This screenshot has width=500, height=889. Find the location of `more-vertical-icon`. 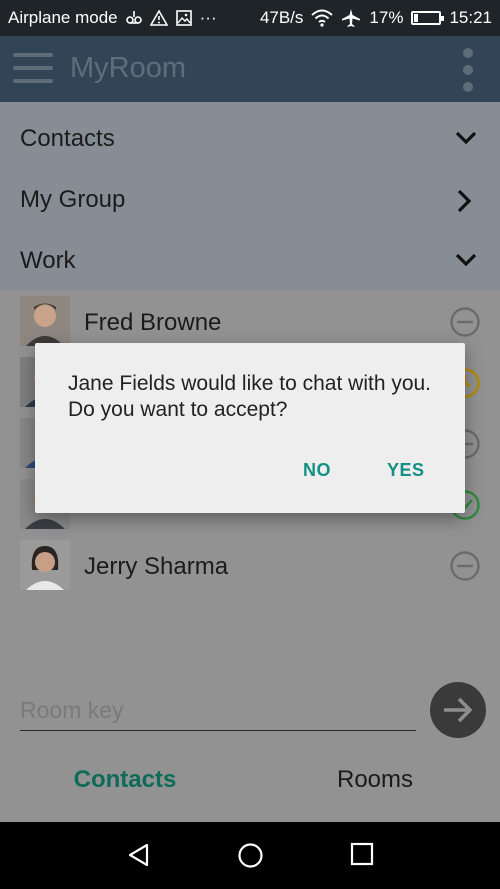

more-vertical-icon is located at coordinates (468, 70).